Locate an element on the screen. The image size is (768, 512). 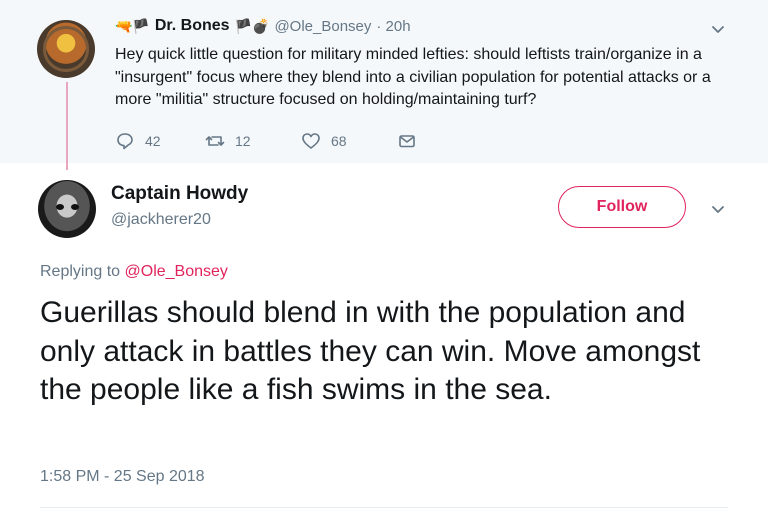
main-author-handle: @jackherer20 is located at coordinates (161, 220).